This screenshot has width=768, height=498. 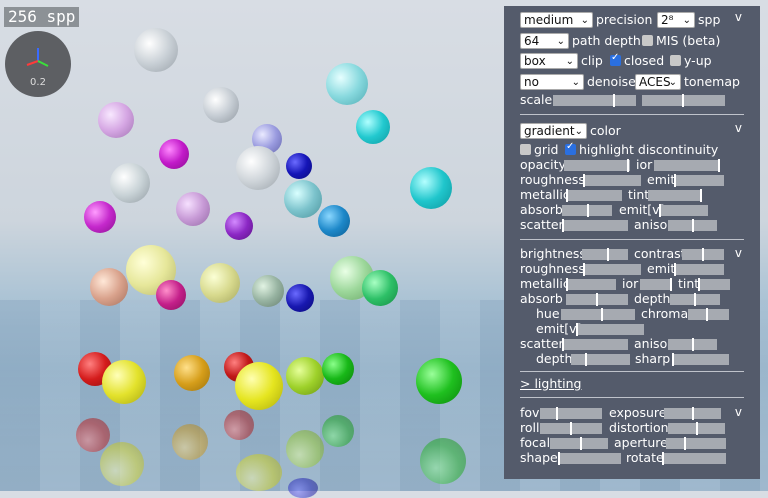 I want to click on chroma-slider, so click(x=708, y=314).